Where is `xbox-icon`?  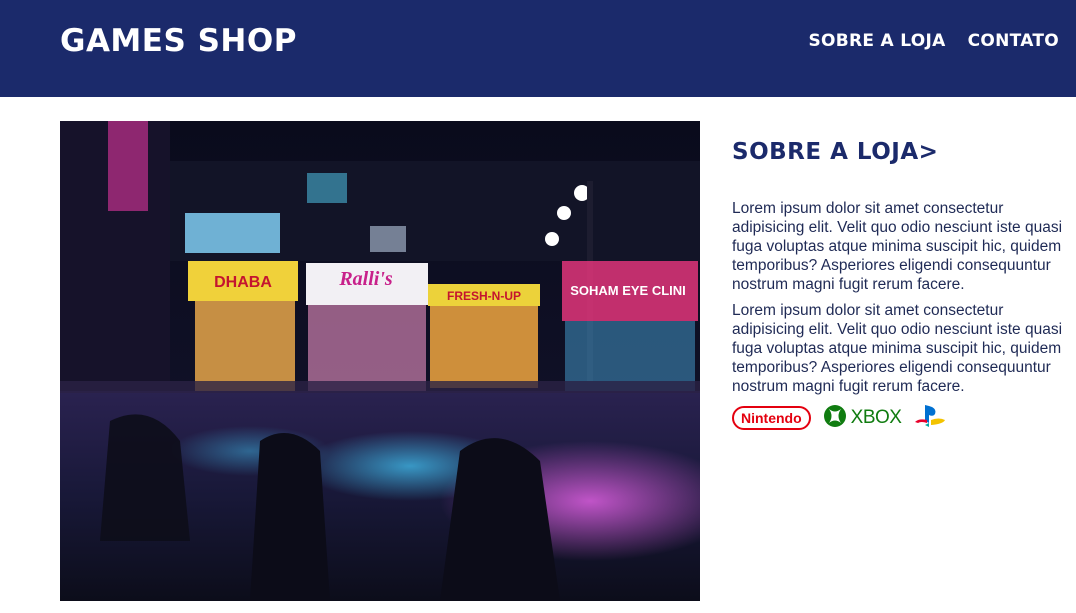 xbox-icon is located at coordinates (835, 418).